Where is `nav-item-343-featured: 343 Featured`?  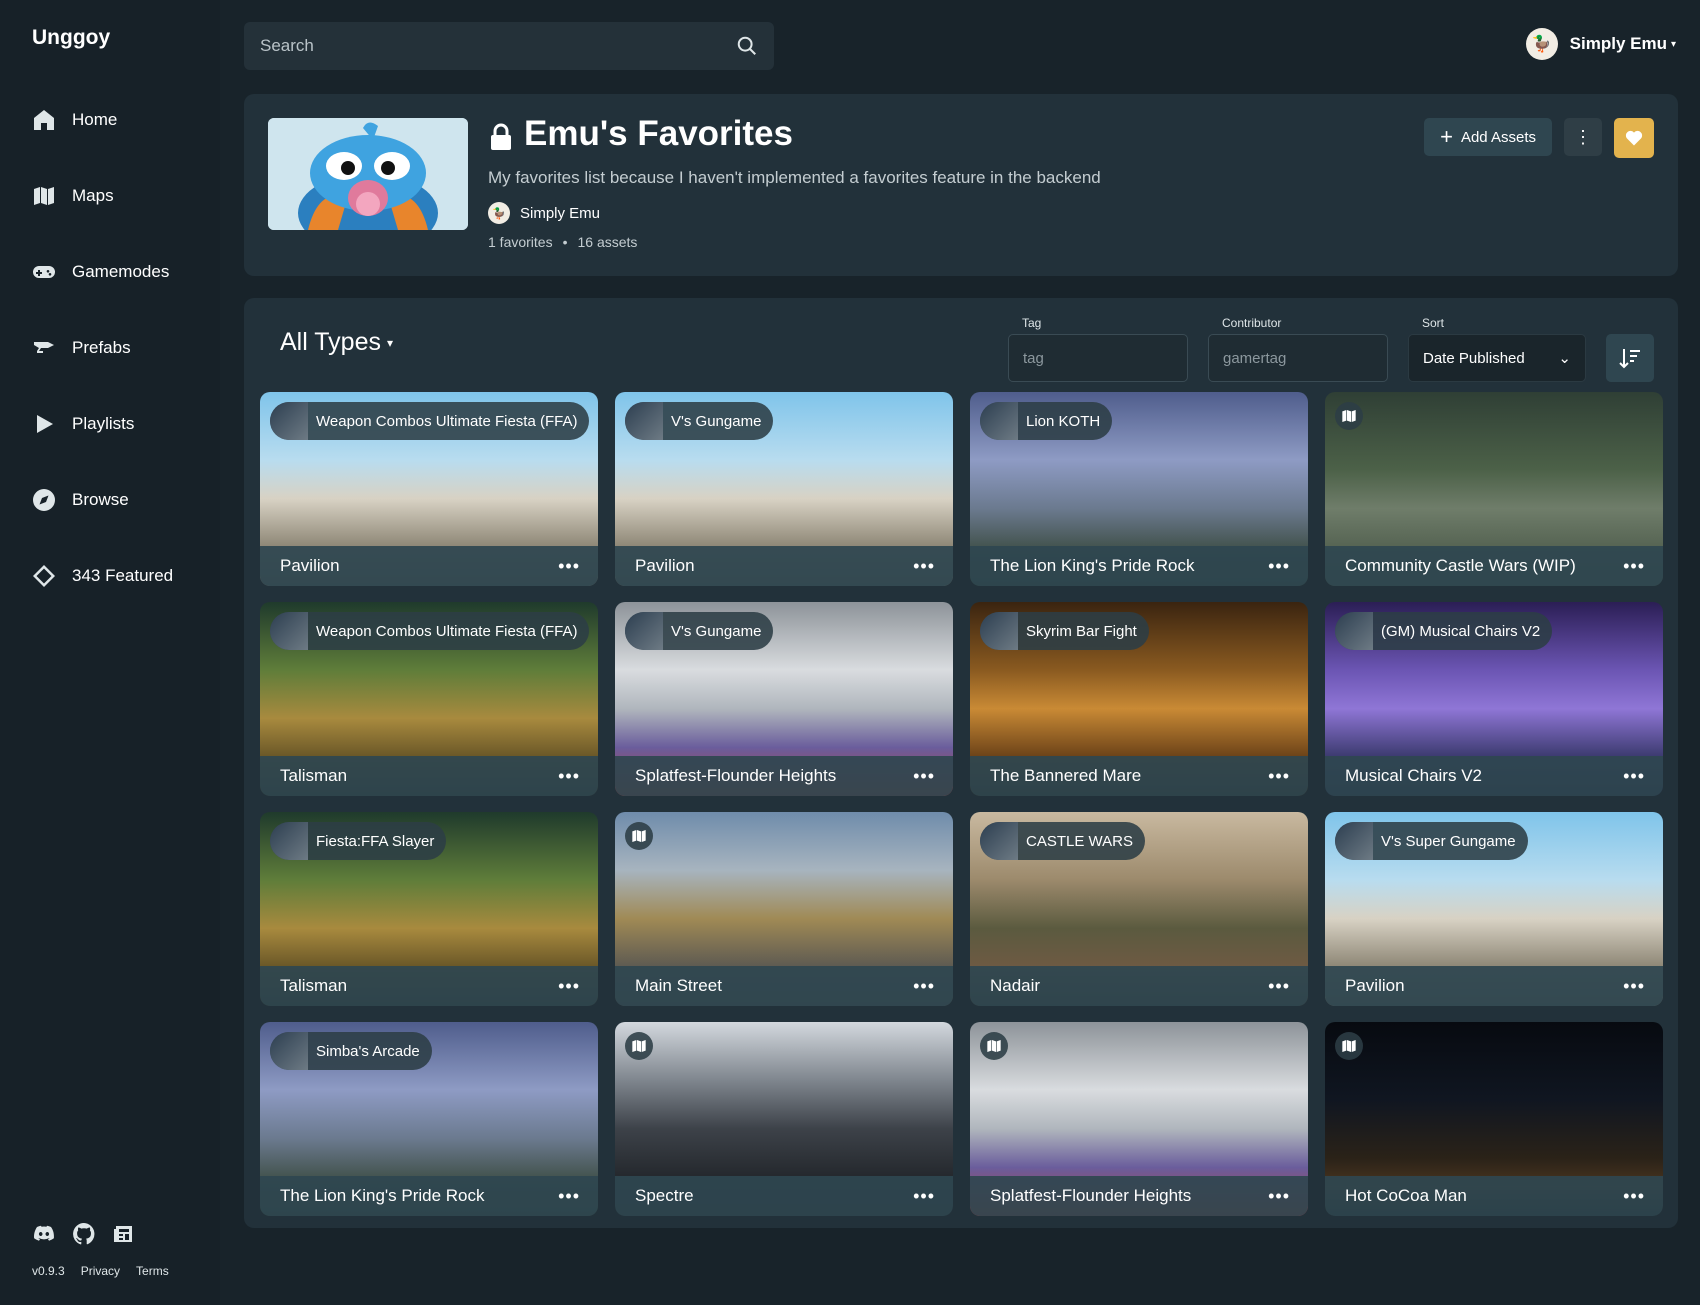
nav-item-343-featured: 343 Featured is located at coordinates (110, 576).